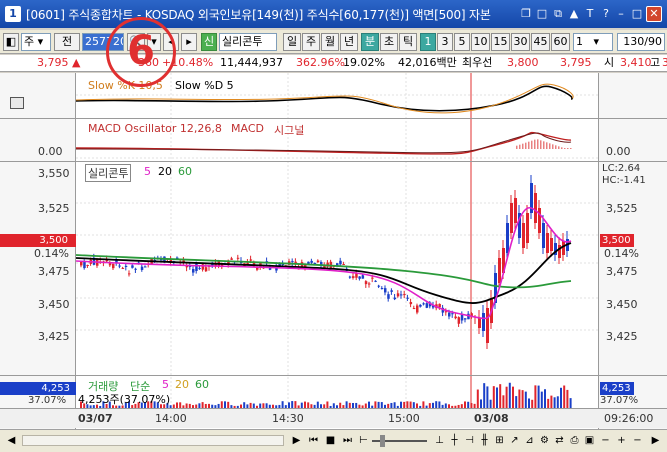  Describe the element at coordinates (382, 441) in the screenshot. I see `zoom-slider-thumb` at that location.